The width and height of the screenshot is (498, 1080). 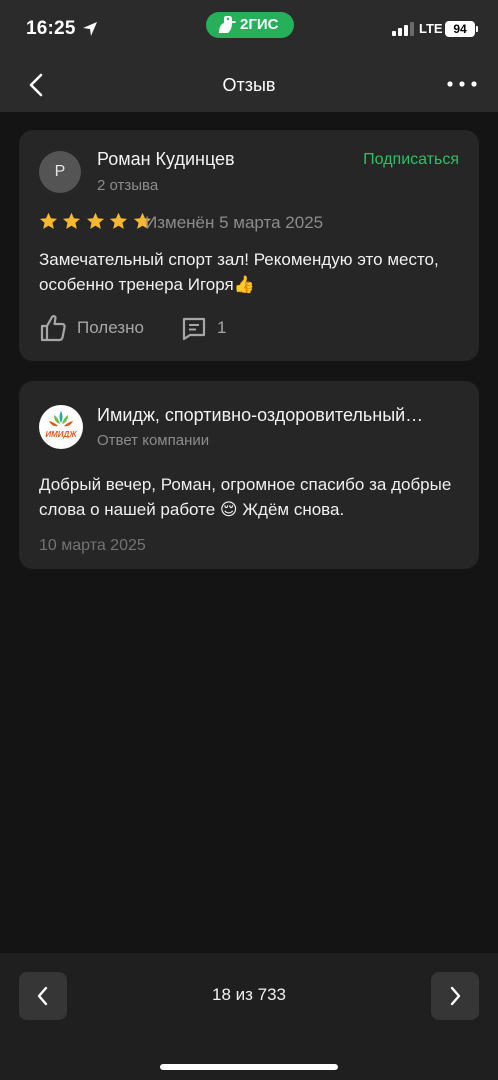 I want to click on comments-count: 1, so click(x=221, y=328).